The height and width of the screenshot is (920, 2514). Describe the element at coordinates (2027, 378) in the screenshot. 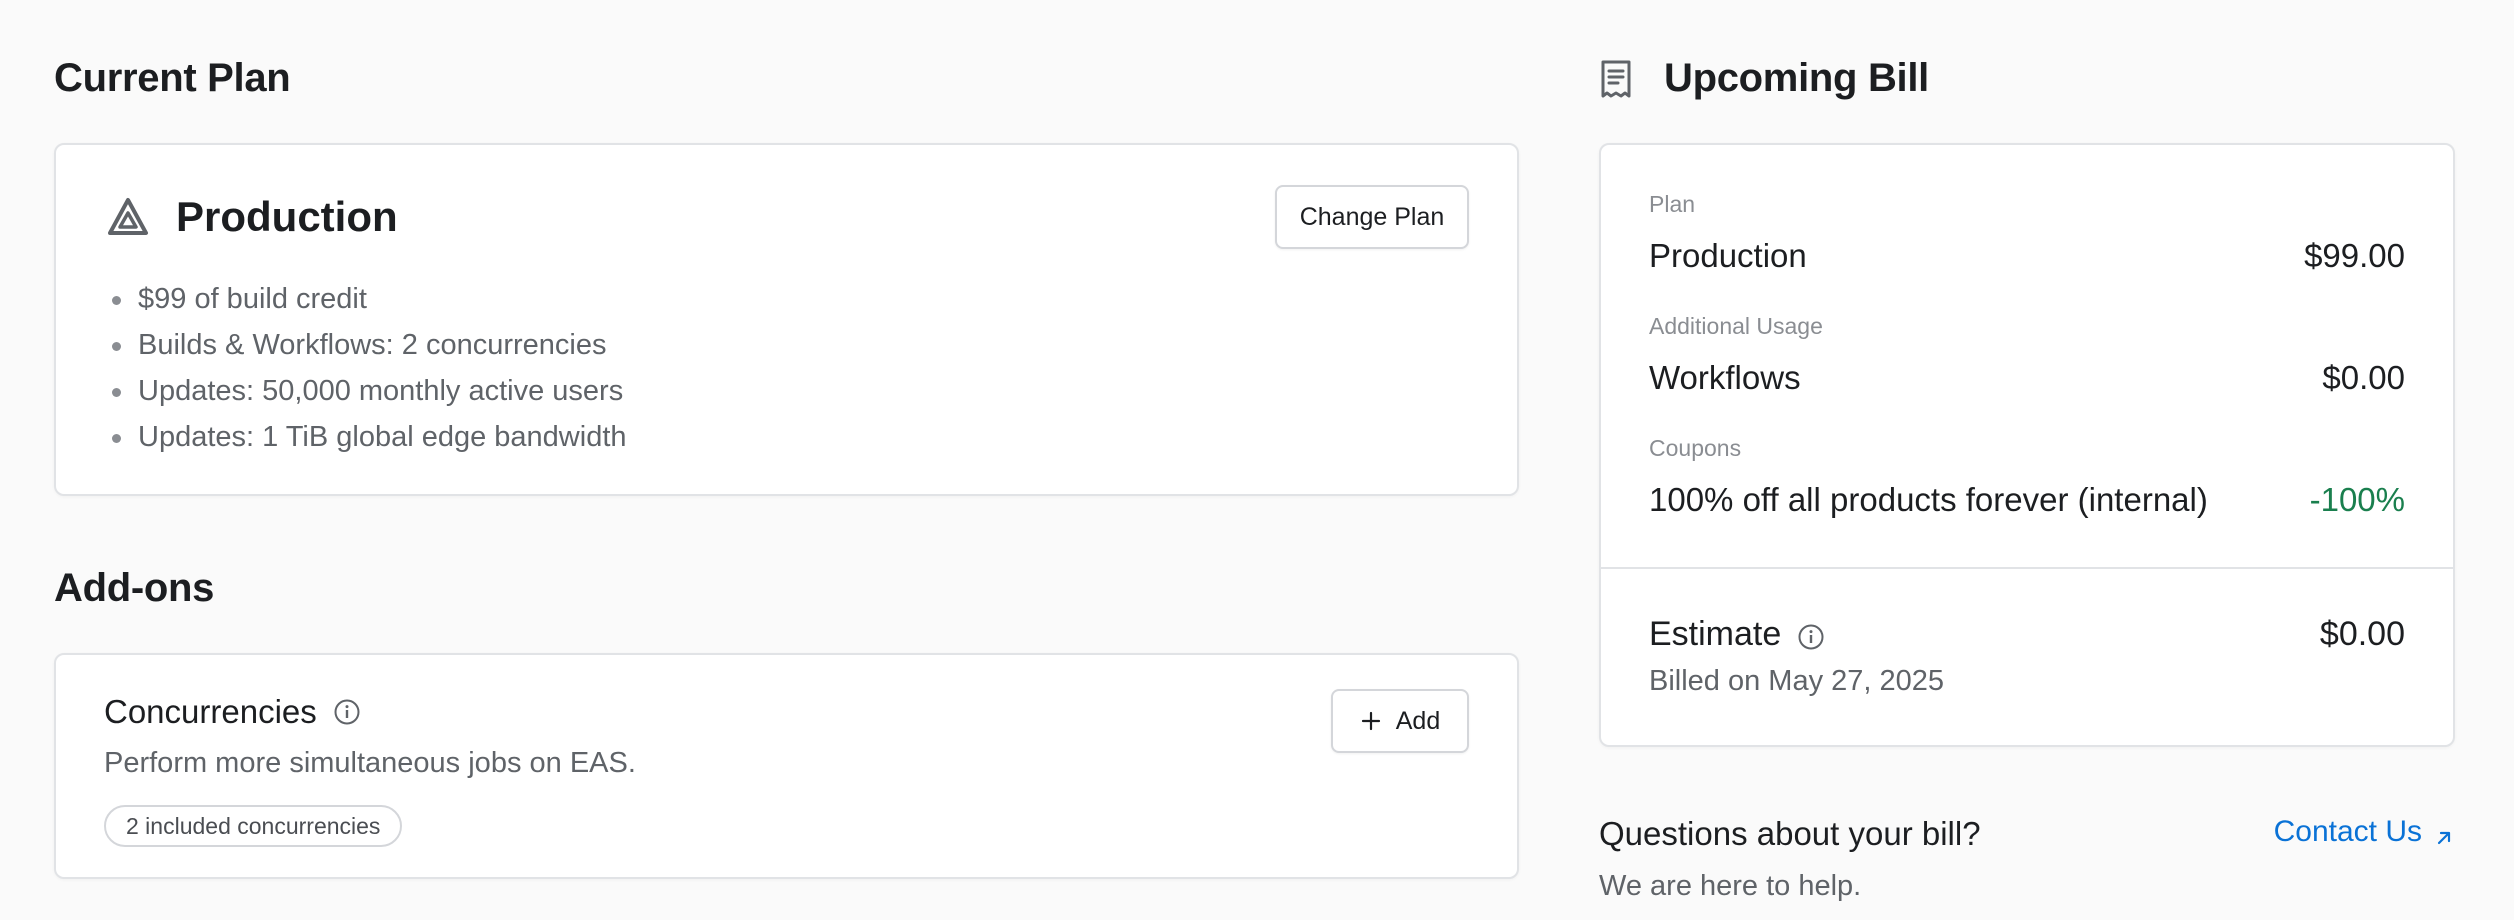

I see `bill-row-usage: Workflows $0.00` at that location.